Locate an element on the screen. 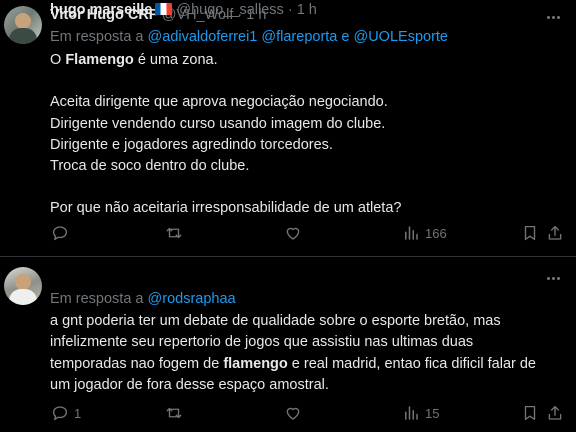 This screenshot has width=576, height=432. author-handle: @hugo__salless is located at coordinates (229, 10).